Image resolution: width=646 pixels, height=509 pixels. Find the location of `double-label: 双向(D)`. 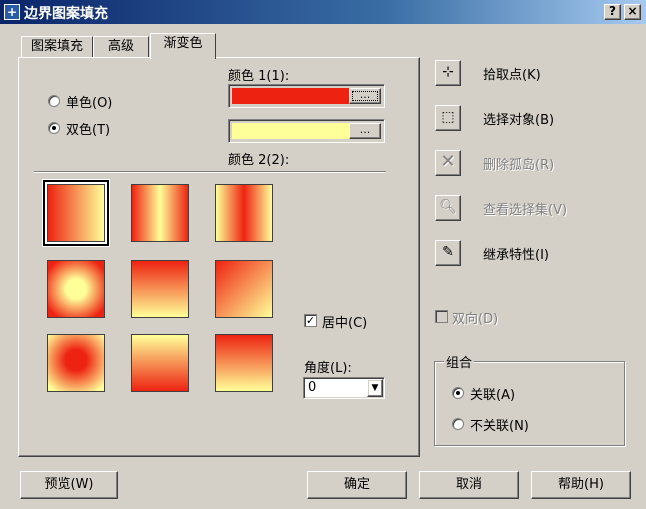

double-label: 双向(D) is located at coordinates (475, 317).